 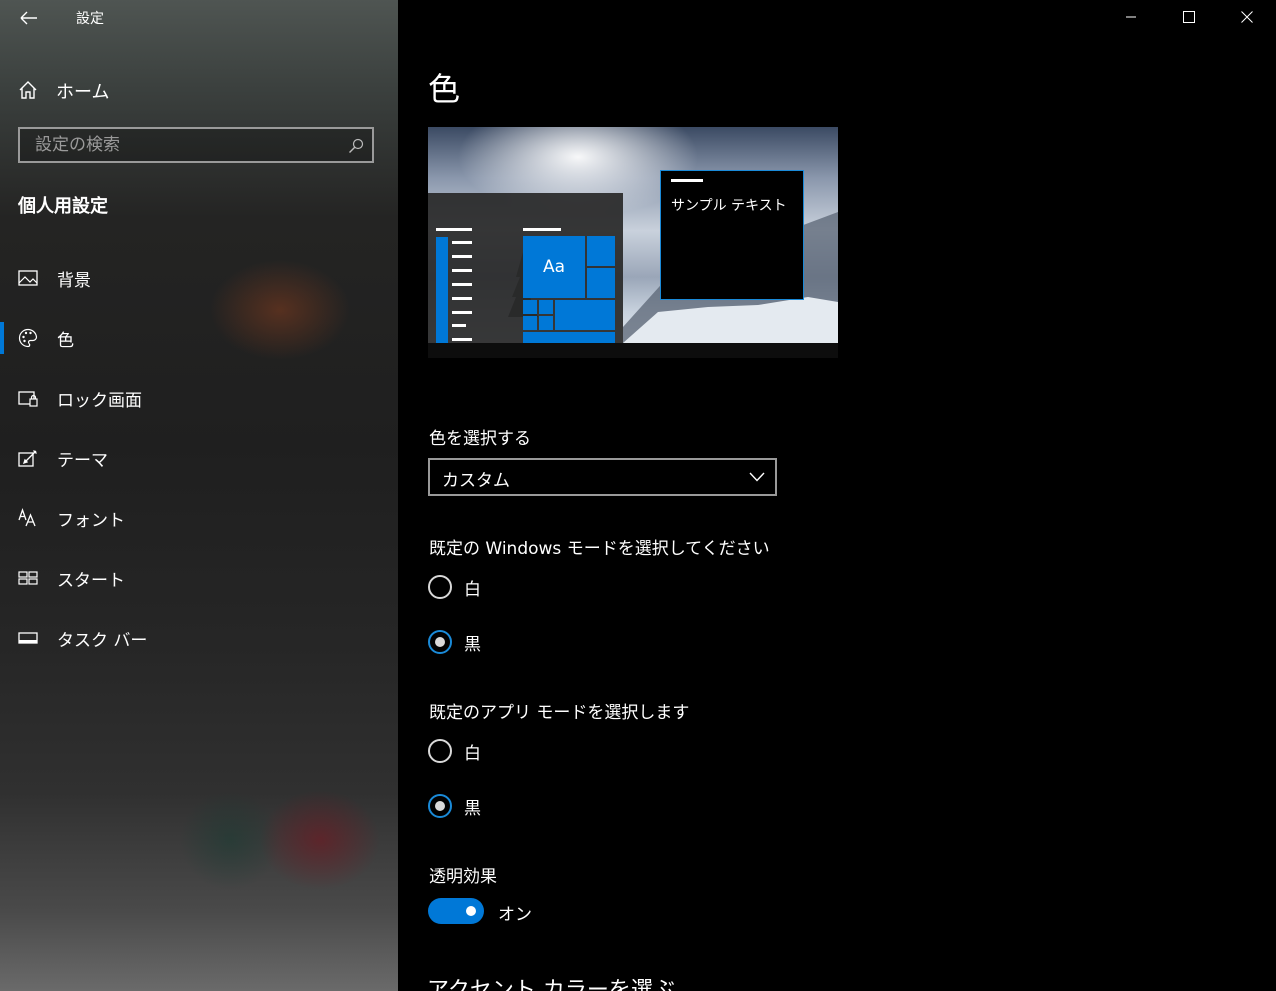 What do you see at coordinates (2, 338) in the screenshot?
I see `selection-indicator` at bounding box center [2, 338].